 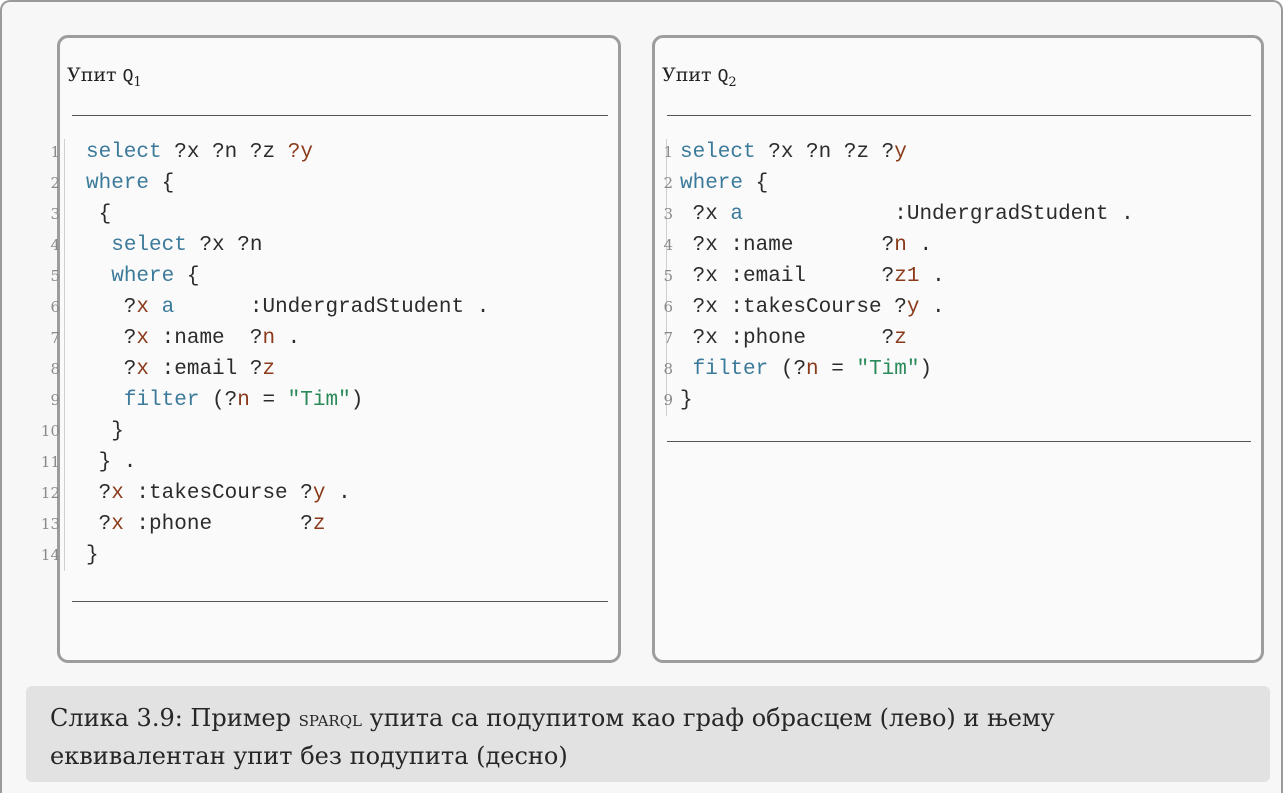 What do you see at coordinates (111, 462) in the screenshot?
I see `code-line: } .` at bounding box center [111, 462].